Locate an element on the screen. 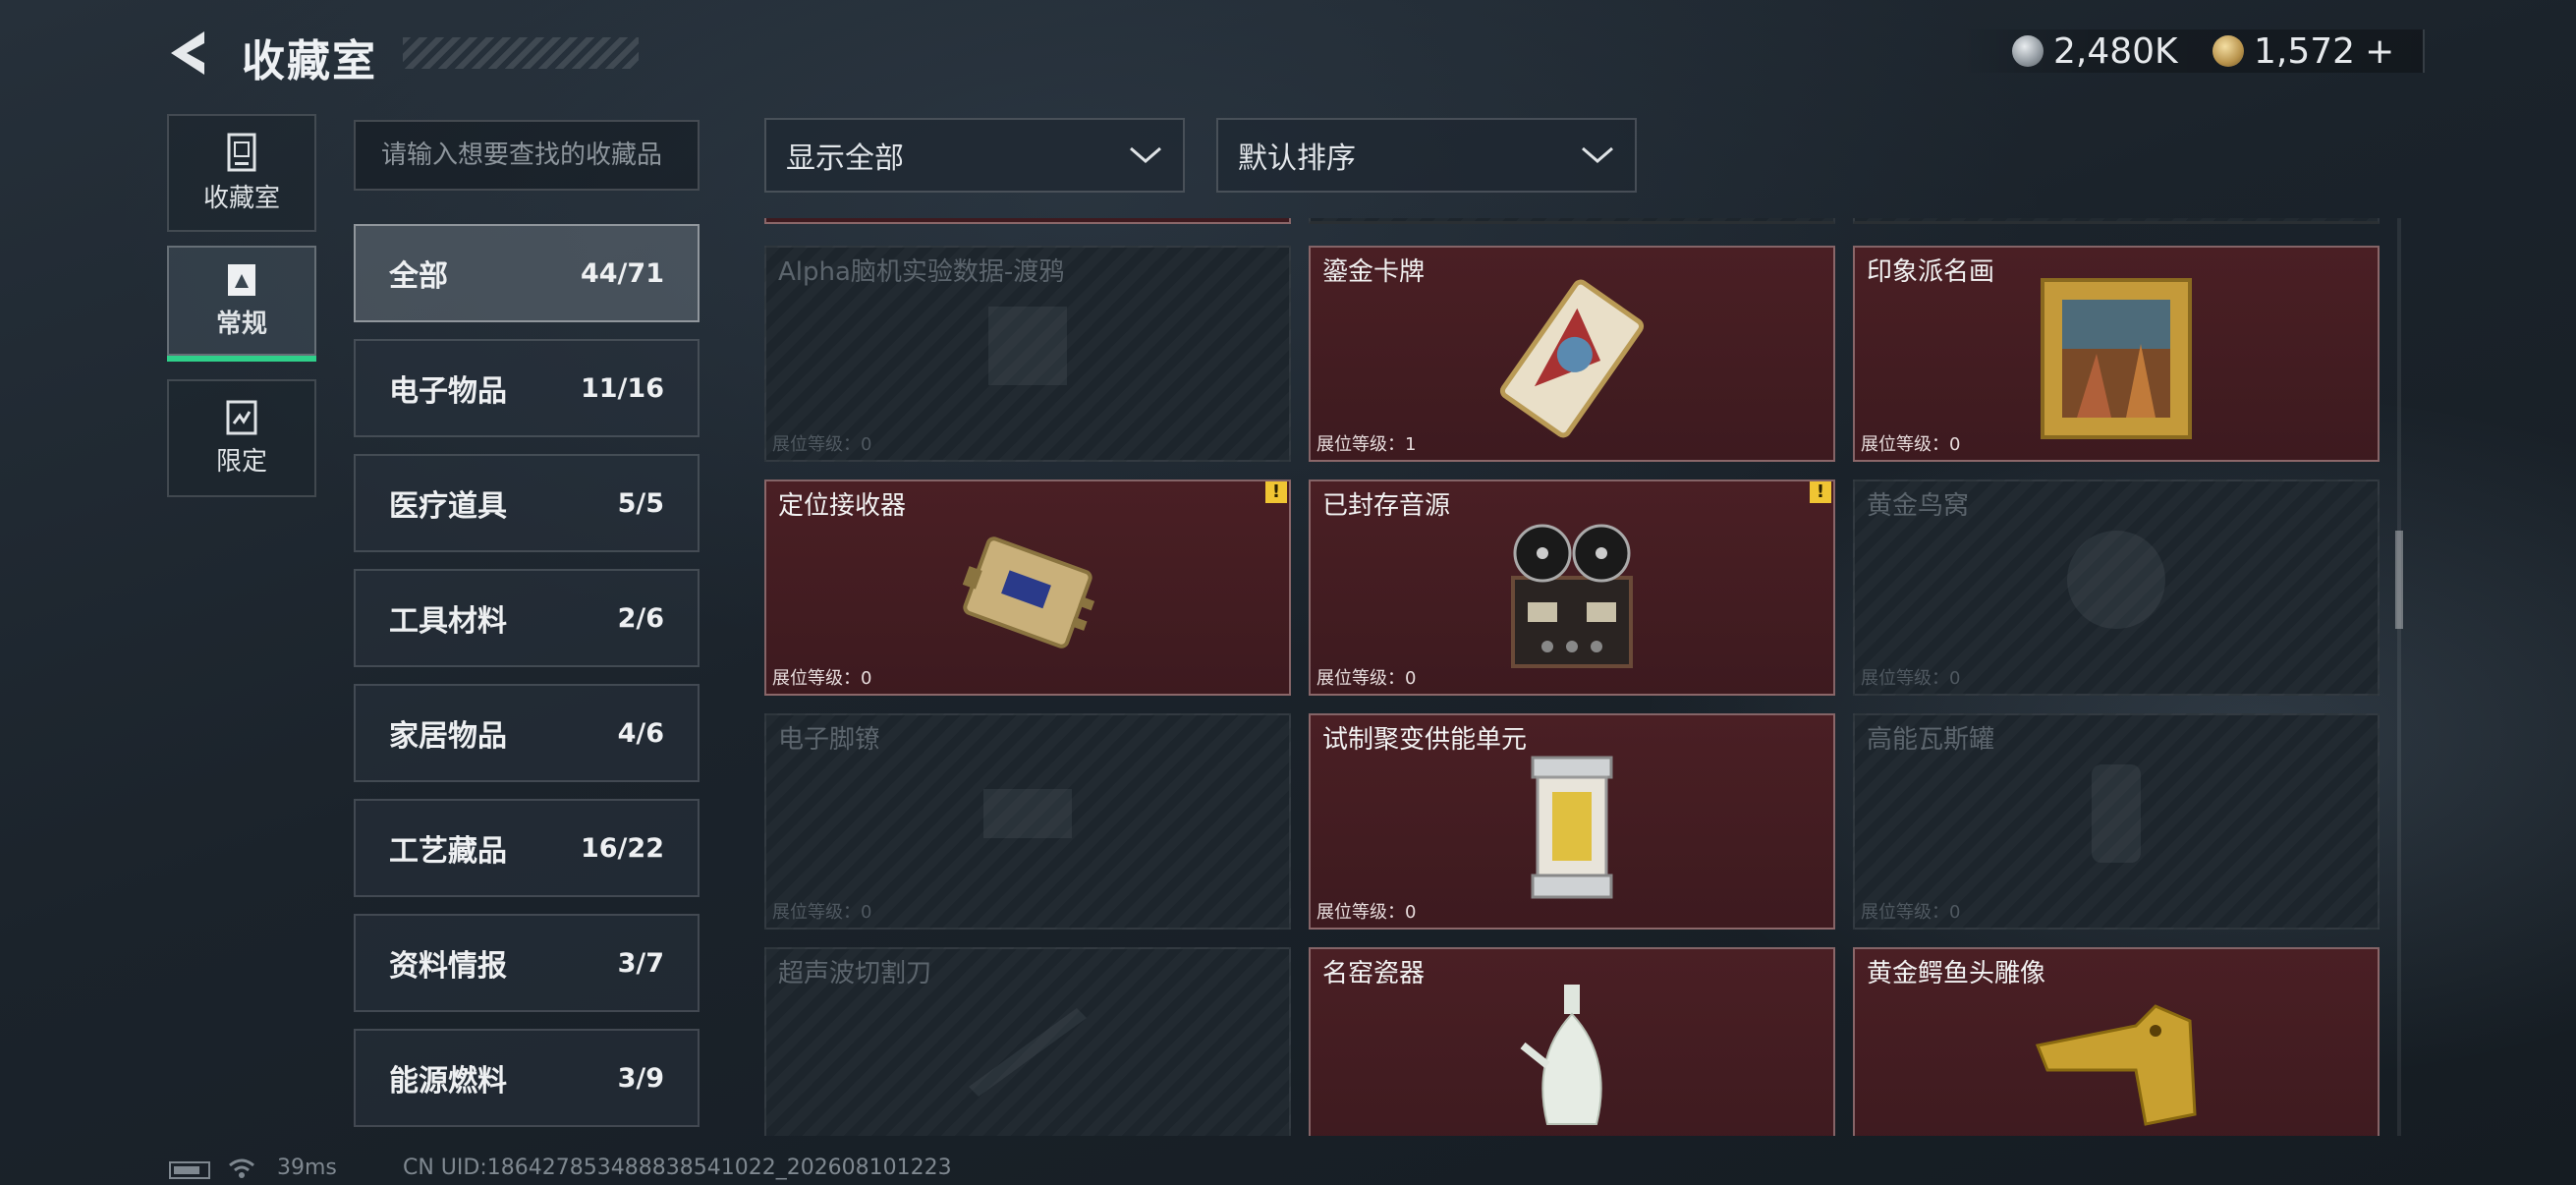 This screenshot has width=2576, height=1185. collection-card: 黄金鳄鱼头雕像 is located at coordinates (2116, 1041).